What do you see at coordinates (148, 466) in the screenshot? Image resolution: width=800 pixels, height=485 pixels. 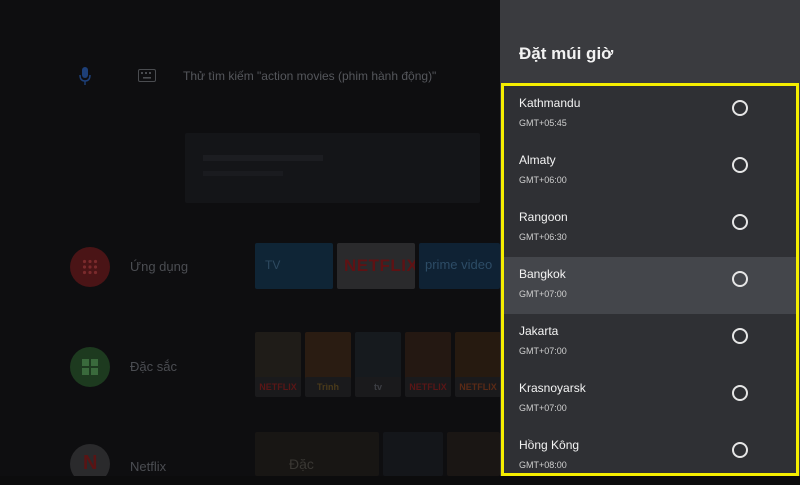 I see `row-label-netflix: Netflix` at bounding box center [148, 466].